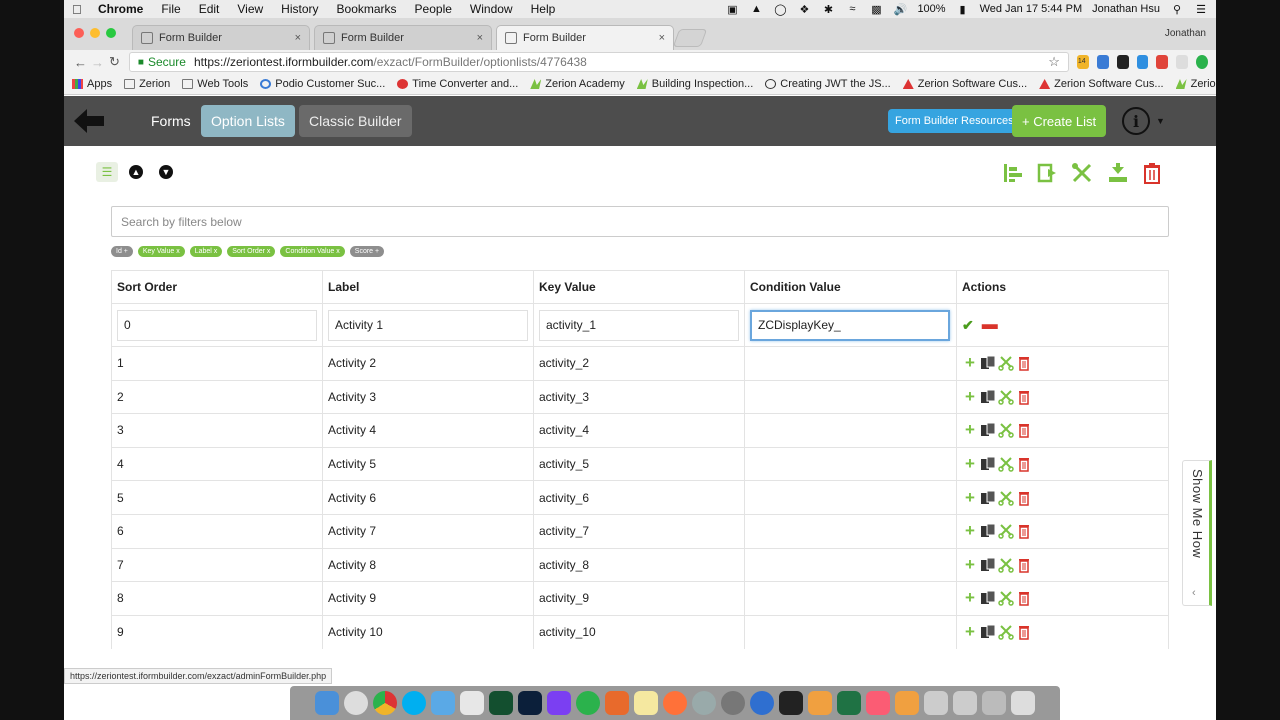  I want to click on nav-classic-builder: Classic Builder, so click(355, 121).